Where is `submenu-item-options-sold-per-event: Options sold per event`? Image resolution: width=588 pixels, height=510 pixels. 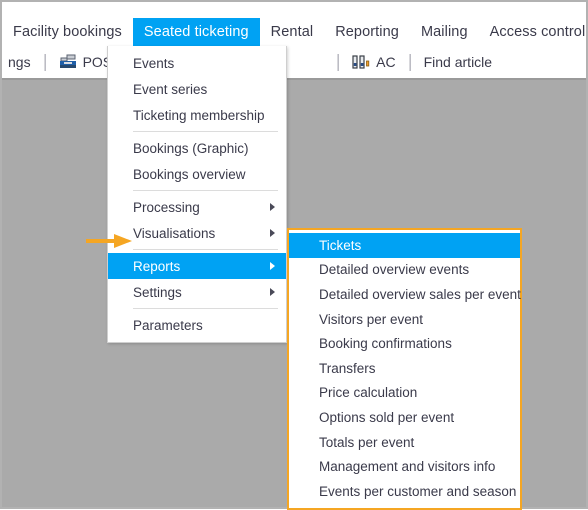
submenu-item-options-sold-per-event: Options sold per event is located at coordinates (404, 417).